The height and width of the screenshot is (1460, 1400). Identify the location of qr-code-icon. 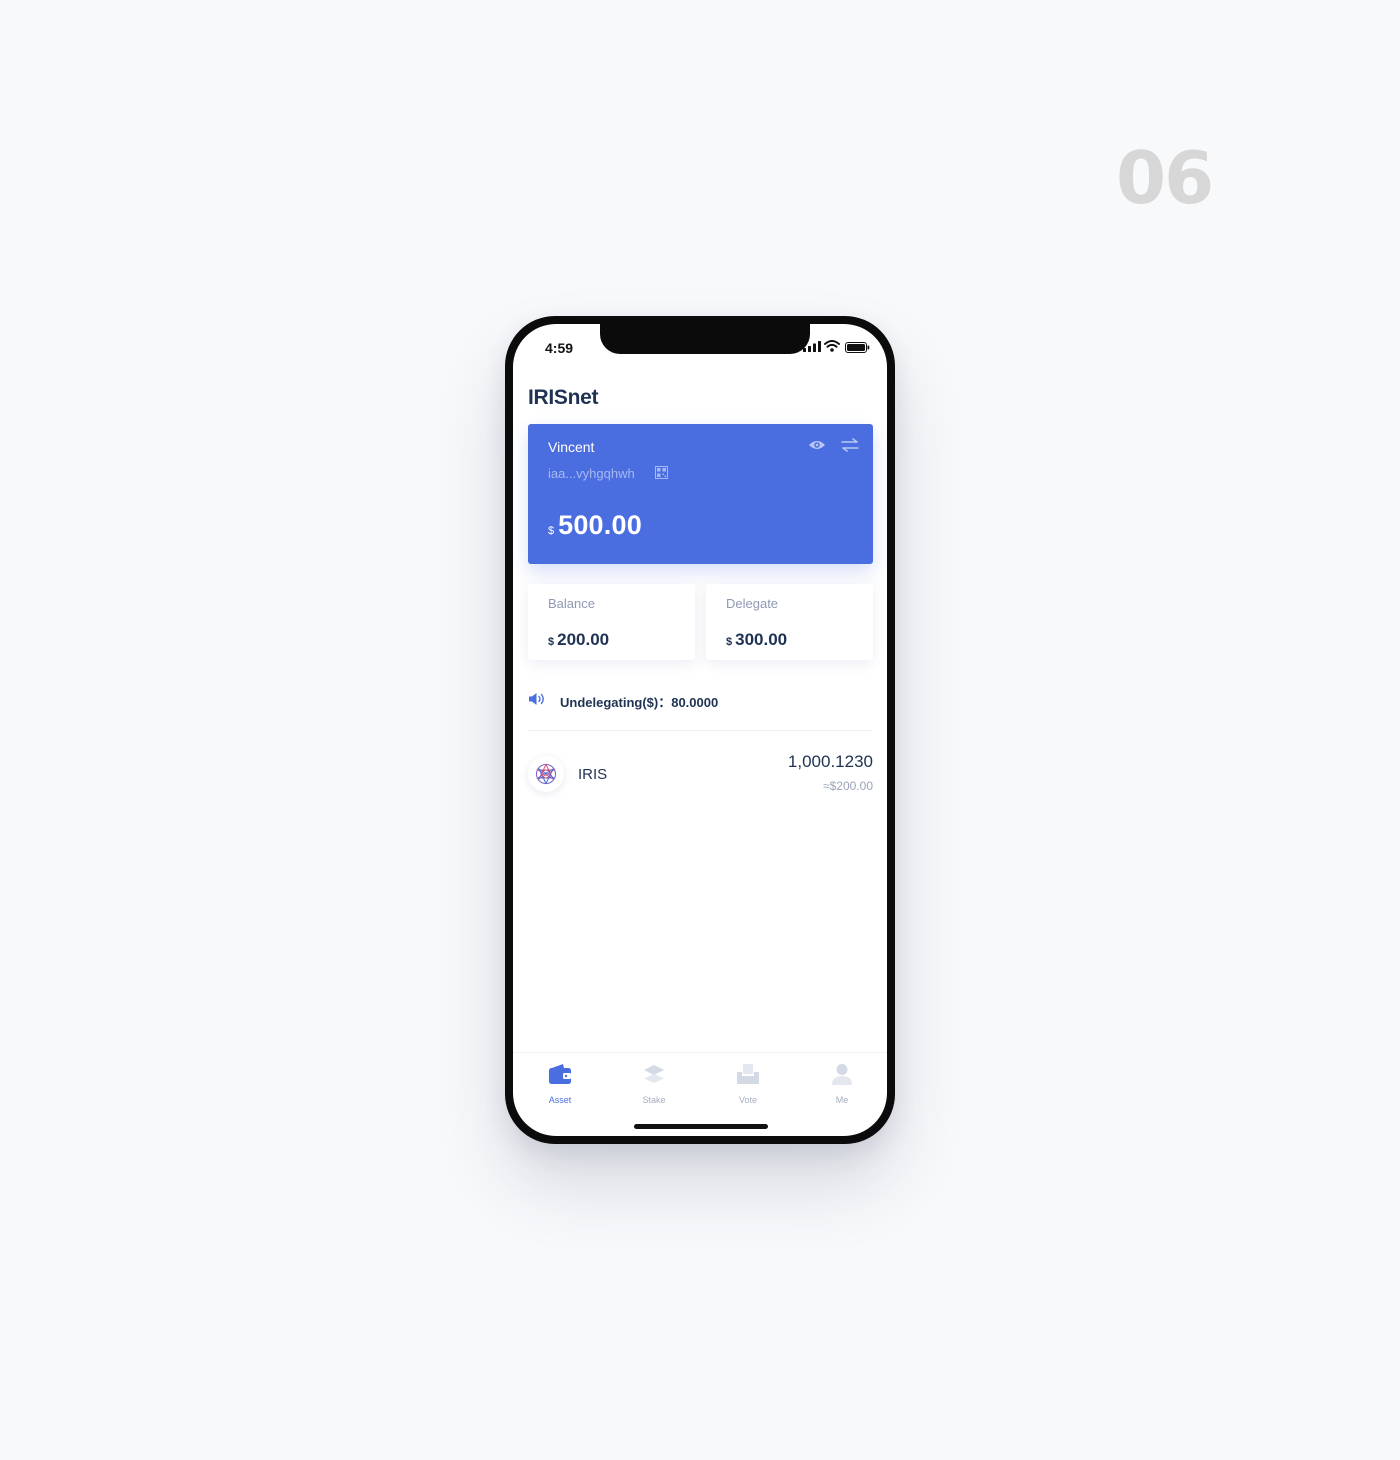
(661, 472).